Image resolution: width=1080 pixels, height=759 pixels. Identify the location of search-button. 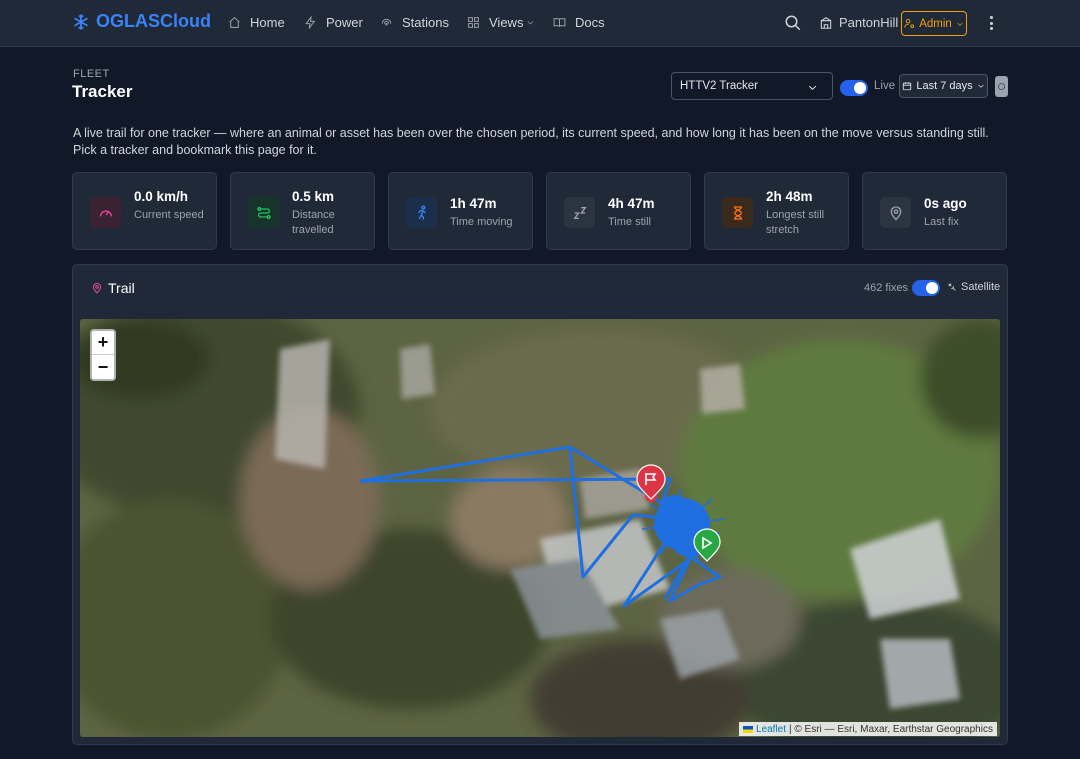
(793, 23).